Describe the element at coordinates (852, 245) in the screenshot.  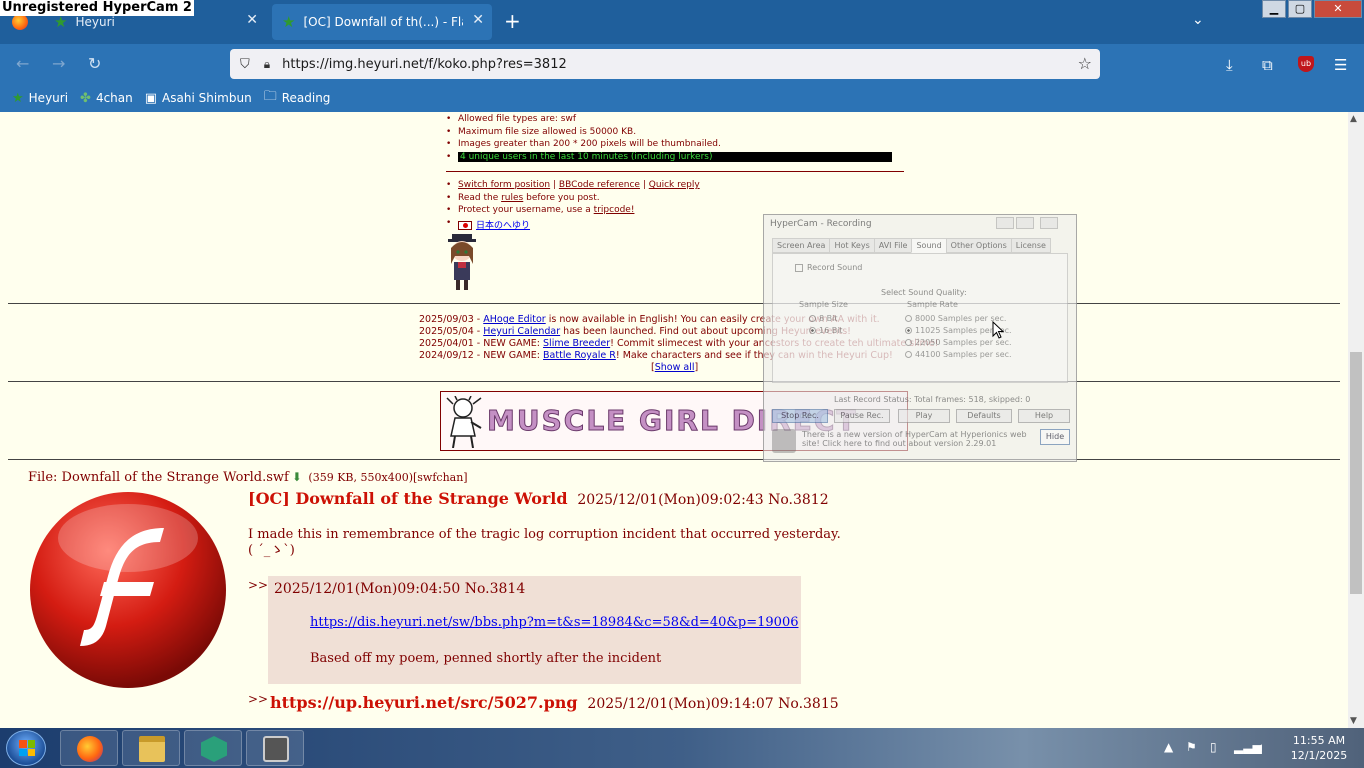
I see `hypercam-tab-hot-keys: Hot Keys` at that location.